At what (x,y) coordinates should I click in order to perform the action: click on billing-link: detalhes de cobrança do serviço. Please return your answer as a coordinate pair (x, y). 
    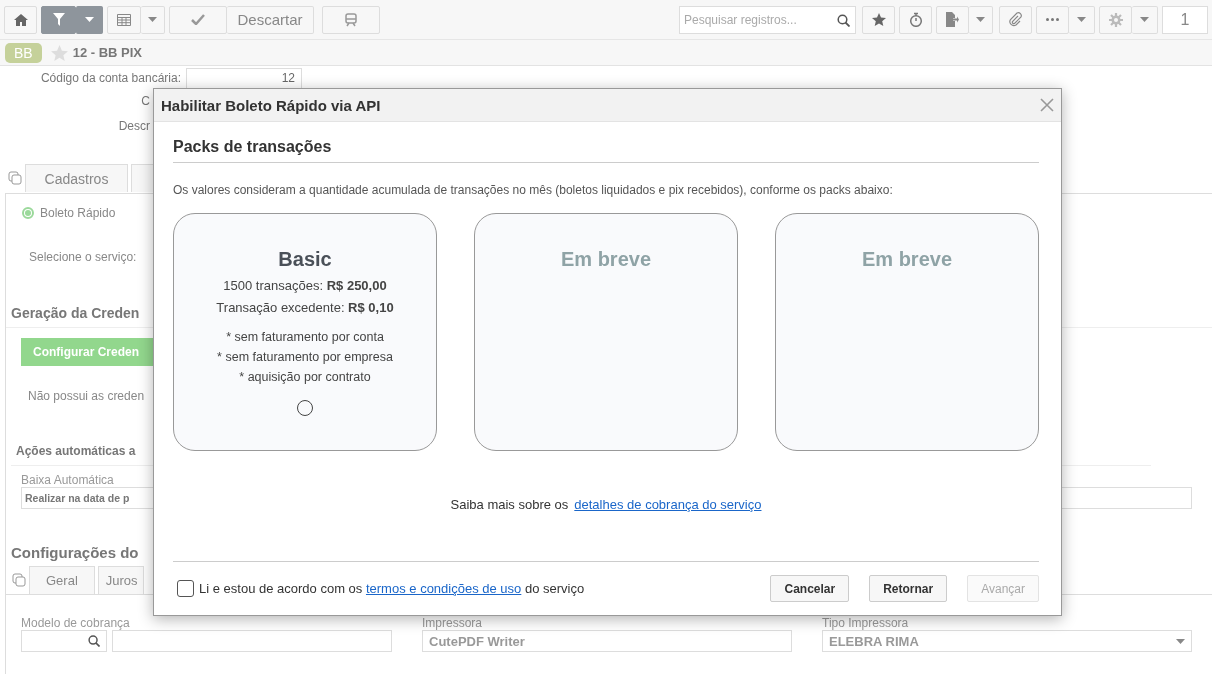
    Looking at the image, I should click on (668, 504).